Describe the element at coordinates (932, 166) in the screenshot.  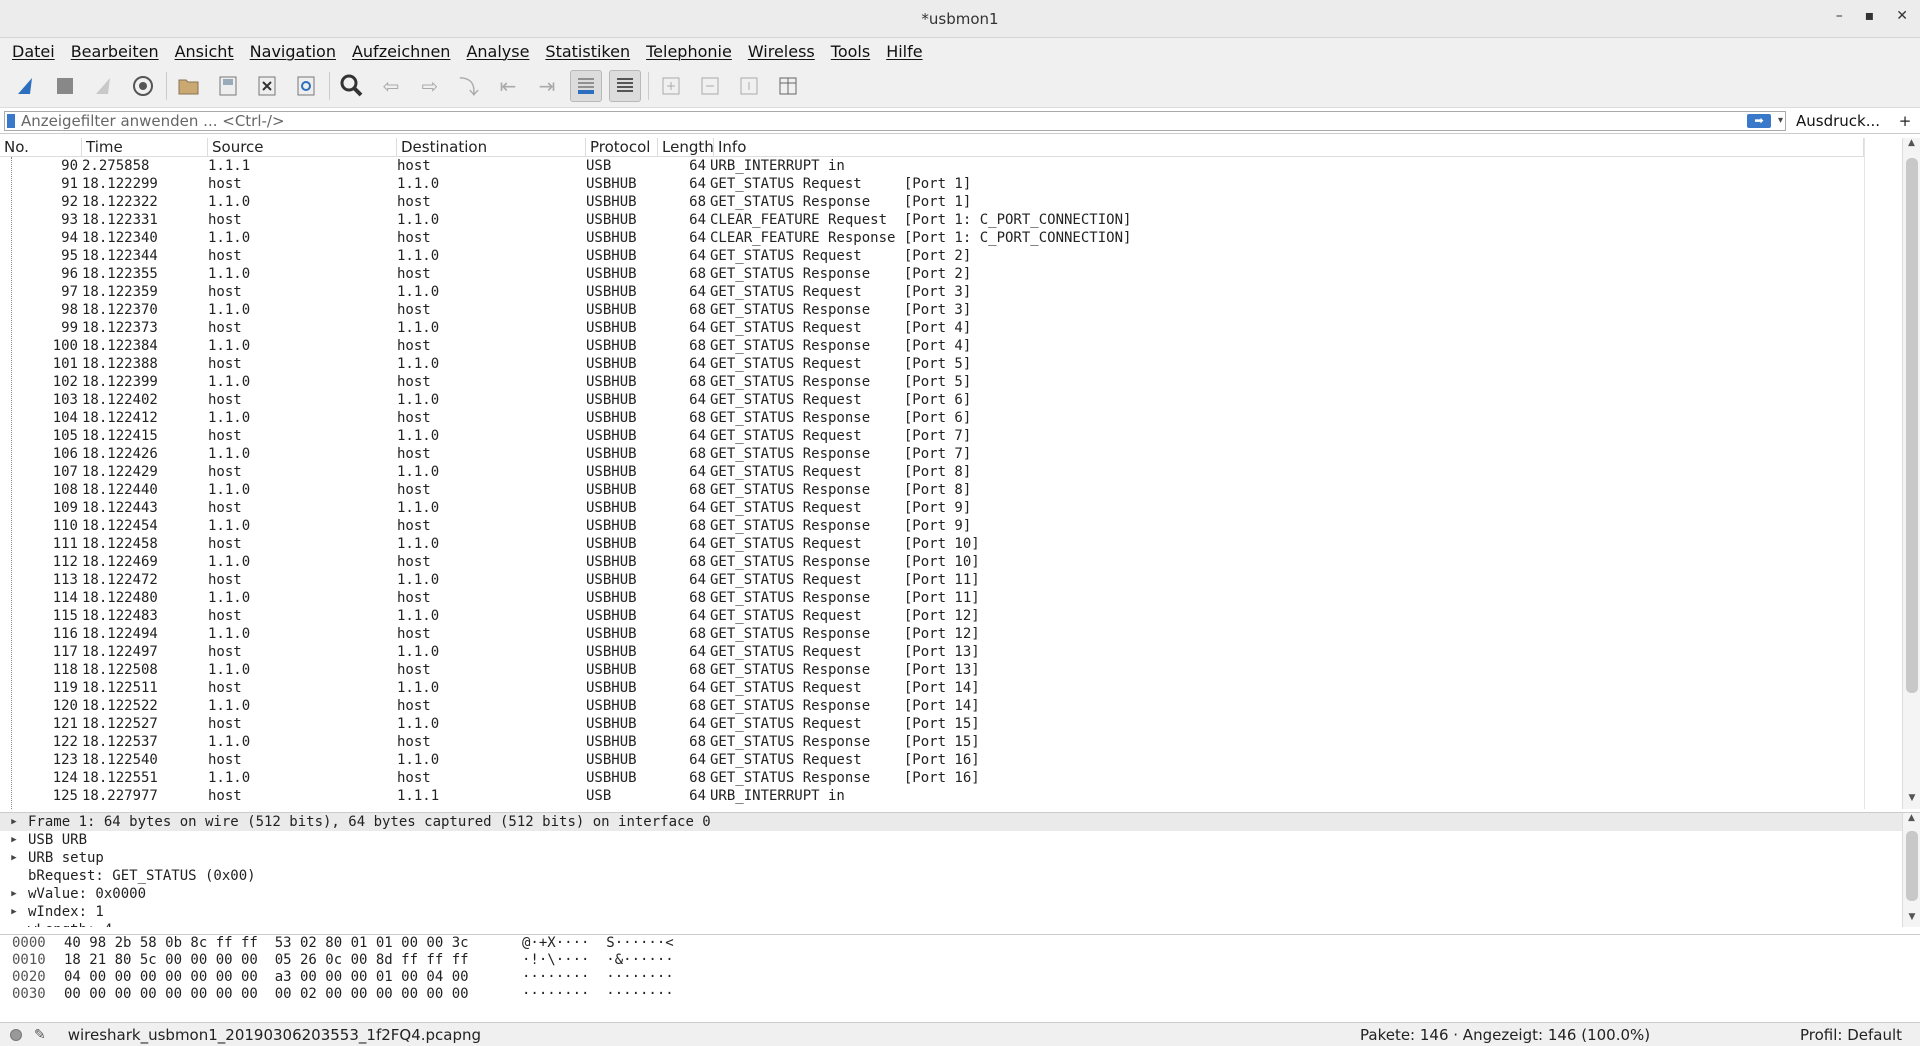
I see `table-row: 90 2.275858 1.1.1 host USB 64 URB_INTERRUPT in` at that location.